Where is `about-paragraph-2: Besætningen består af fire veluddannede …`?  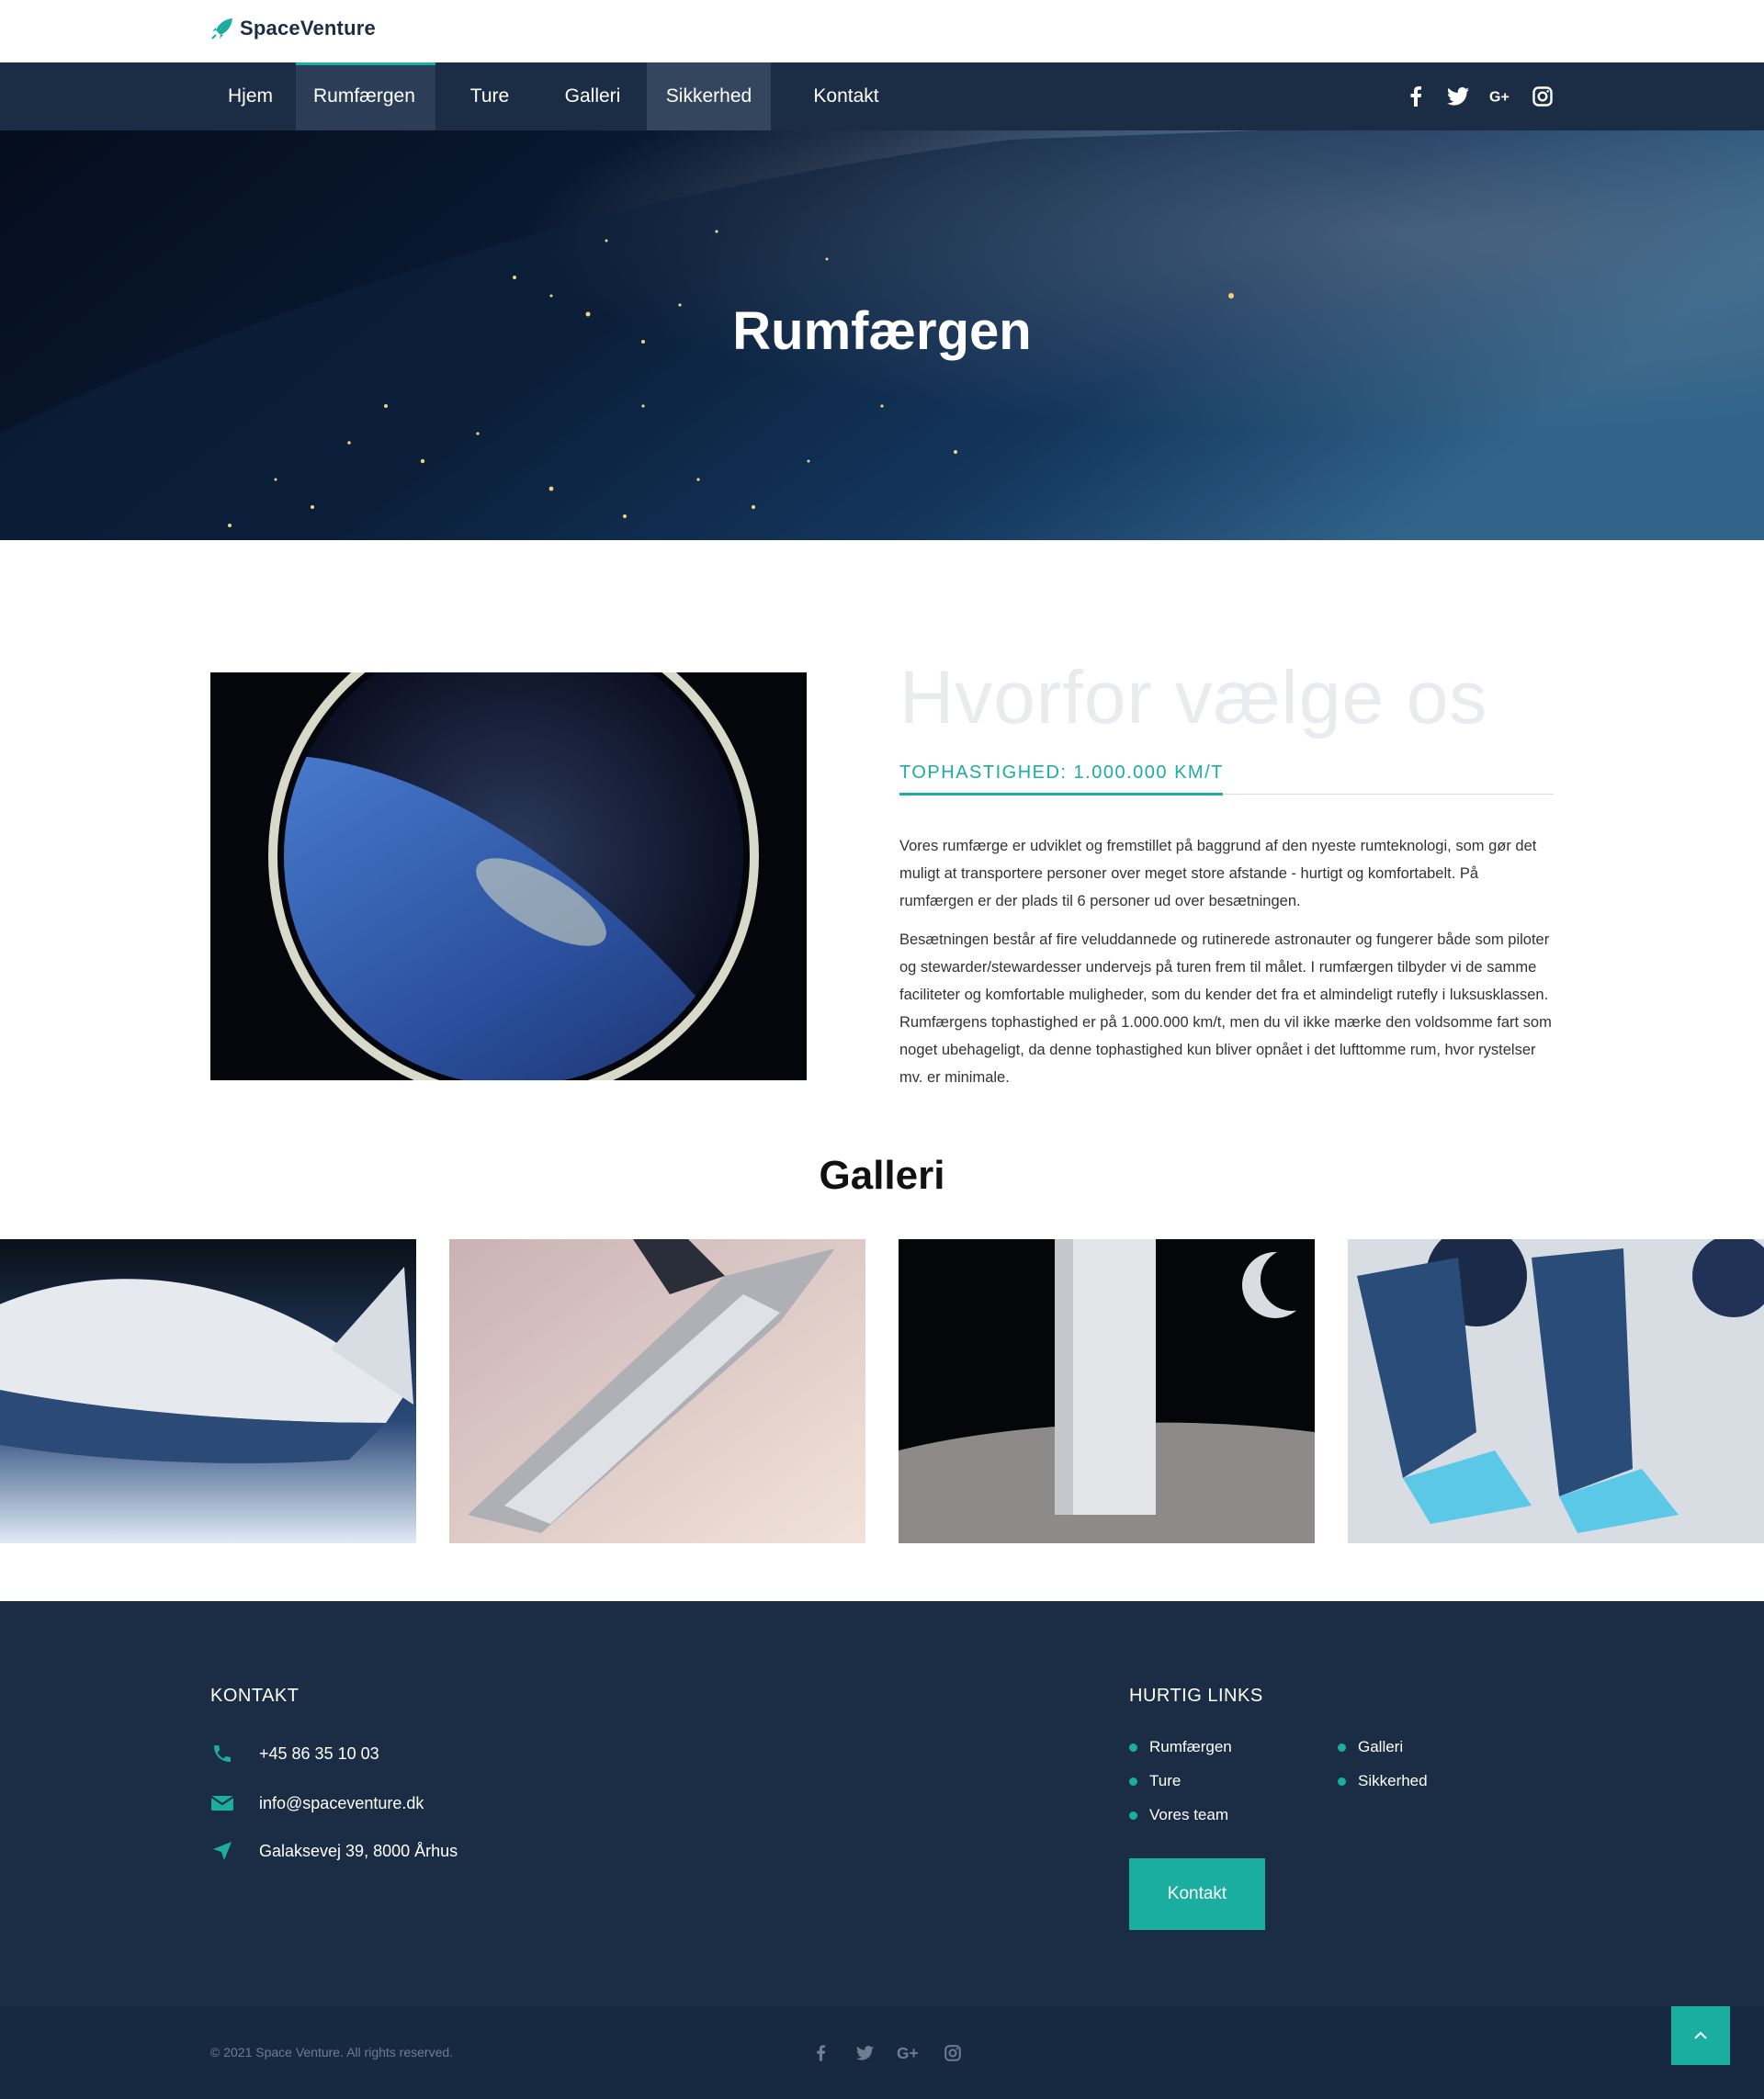 about-paragraph-2: Besætningen består af fire veluddannede … is located at coordinates (1225, 1008).